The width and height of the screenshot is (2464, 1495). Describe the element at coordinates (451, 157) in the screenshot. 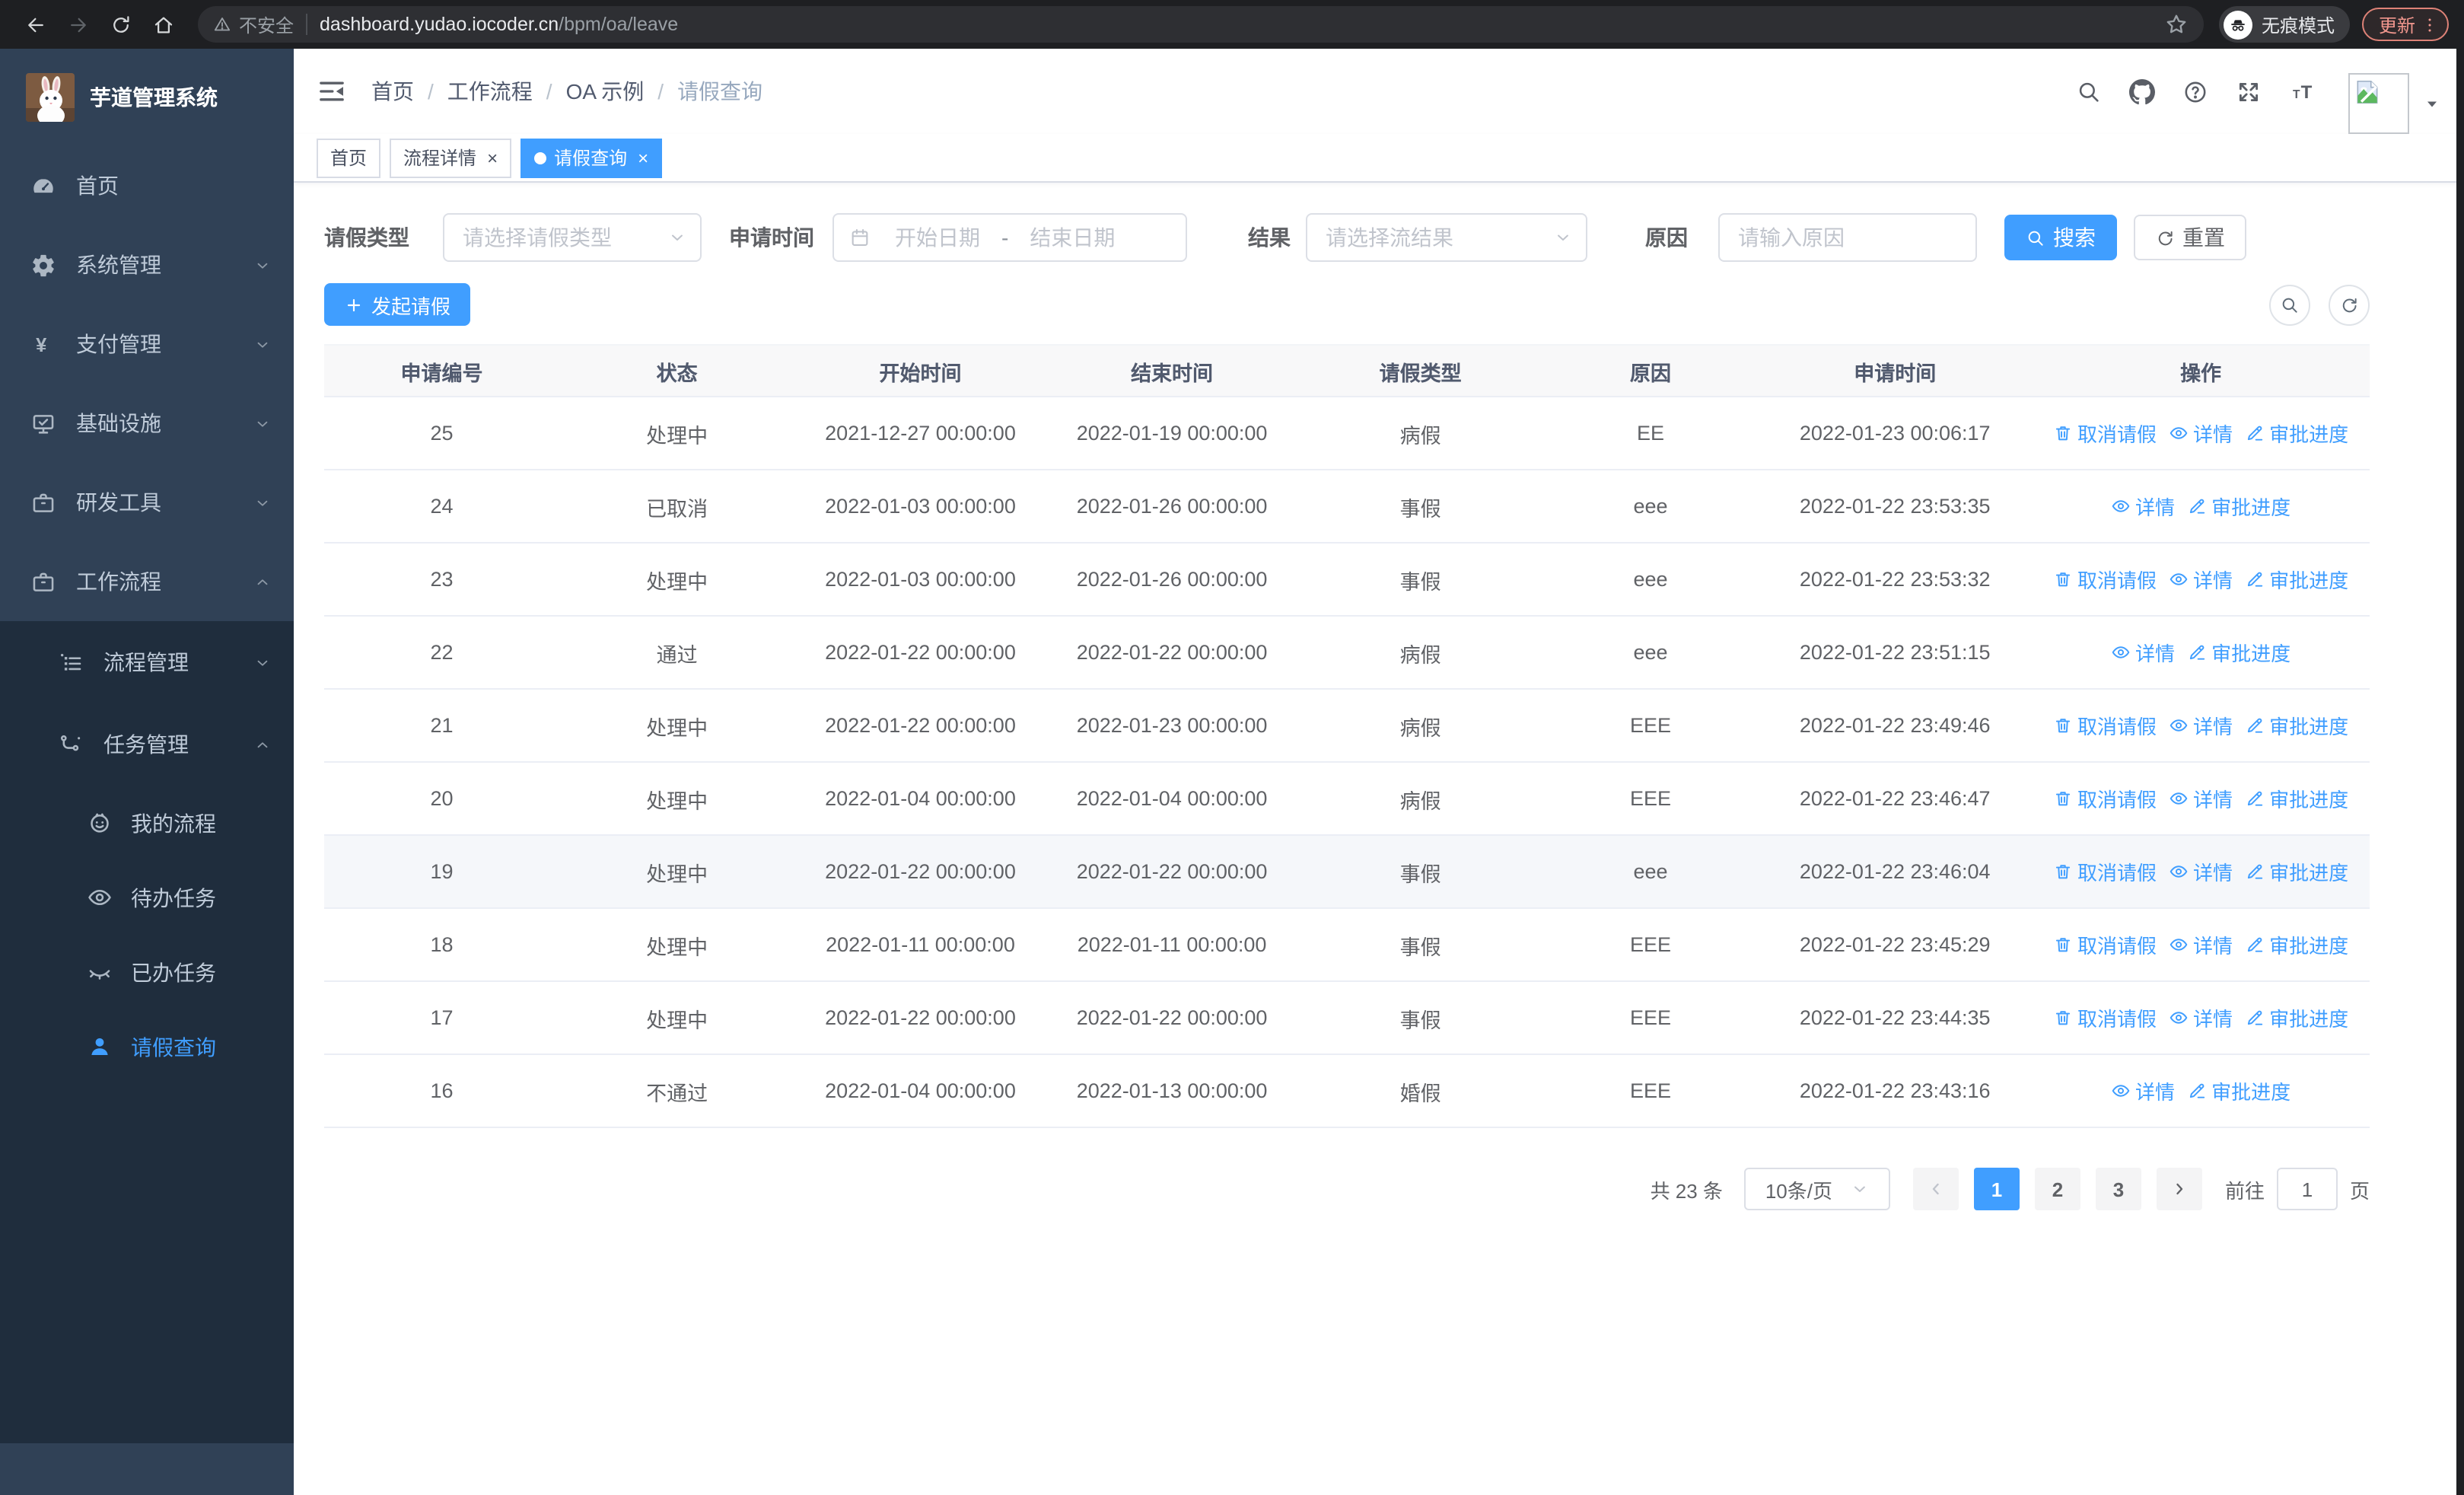

I see `tab-流程详情: 流程详情 ×` at that location.